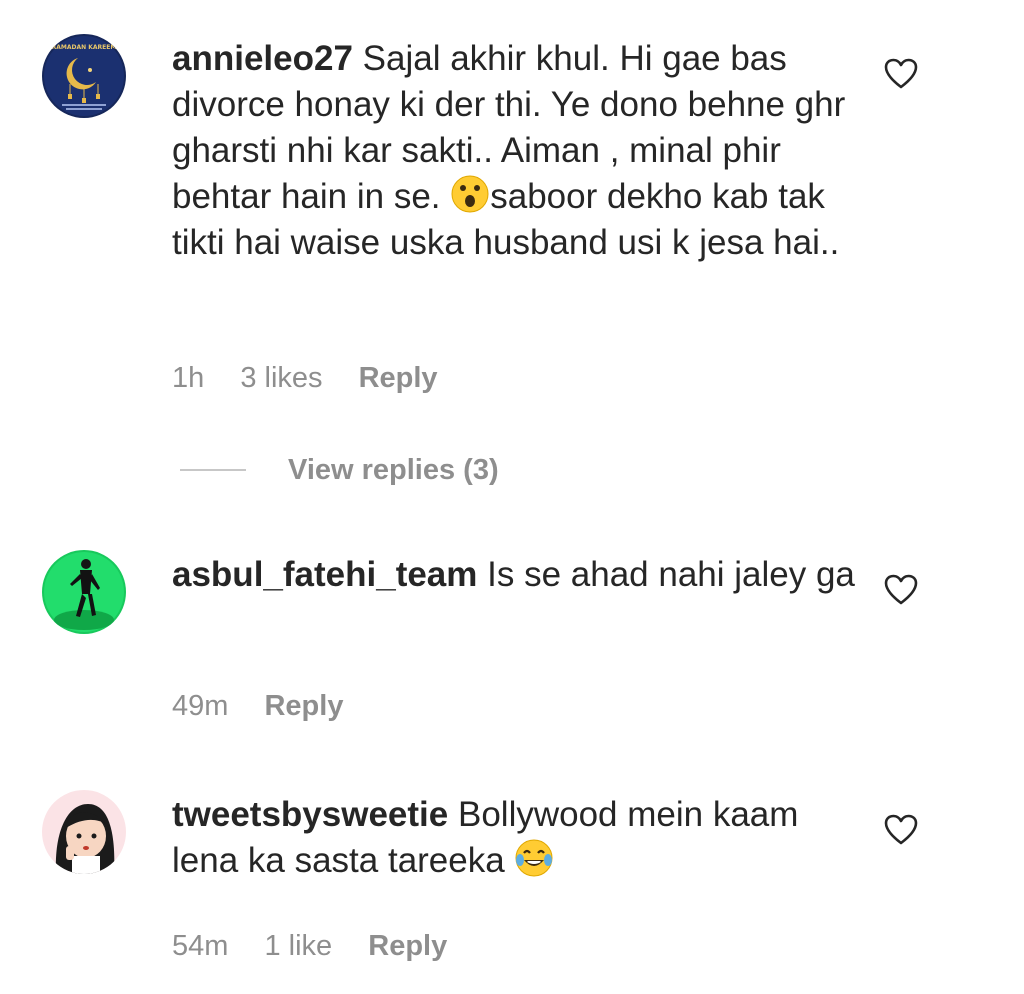 The width and height of the screenshot is (1024, 994). Describe the element at coordinates (200, 706) in the screenshot. I see `timestamp: 49m` at that location.